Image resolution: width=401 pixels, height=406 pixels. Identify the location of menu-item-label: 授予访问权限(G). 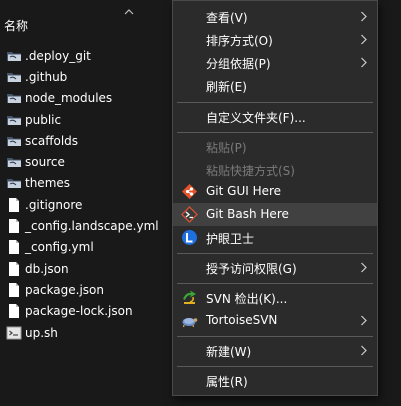
(251, 269).